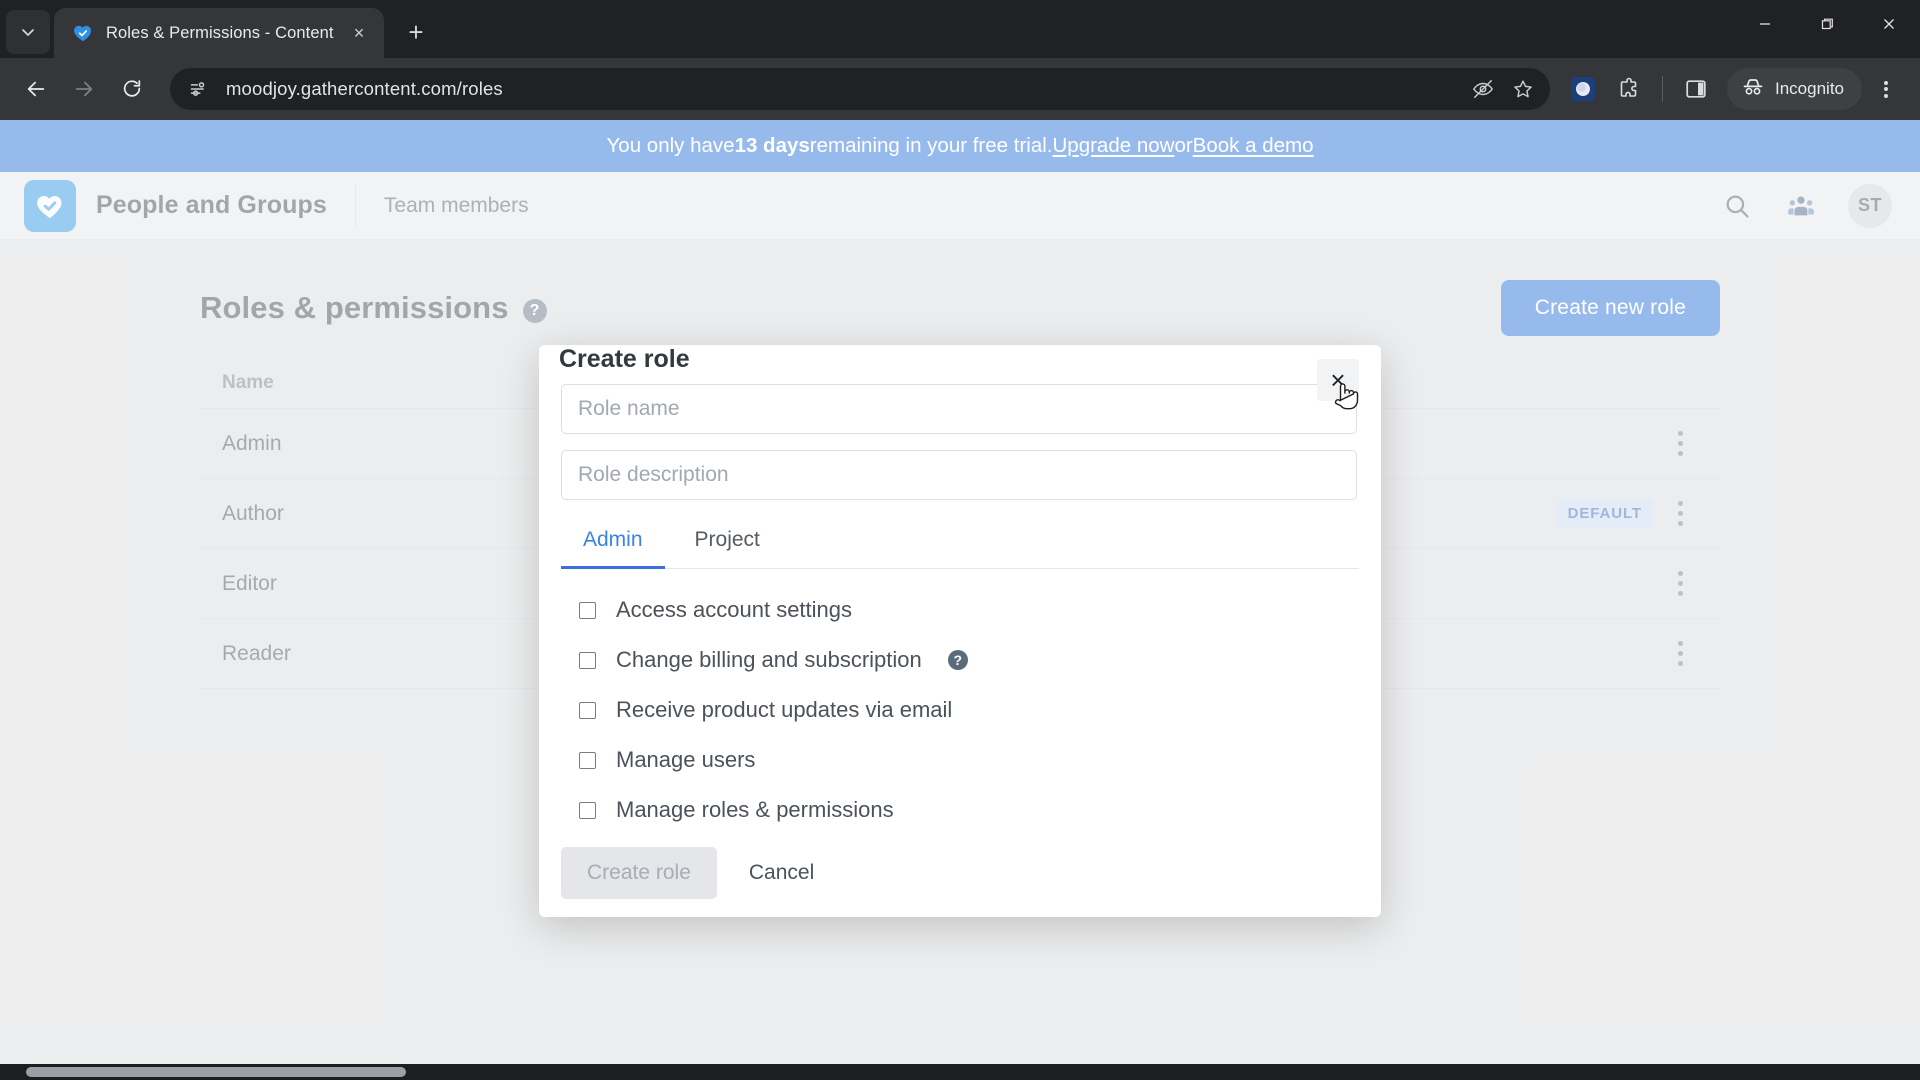 The height and width of the screenshot is (1080, 1920). Describe the element at coordinates (199, 89) in the screenshot. I see `site-settings-icon` at that location.